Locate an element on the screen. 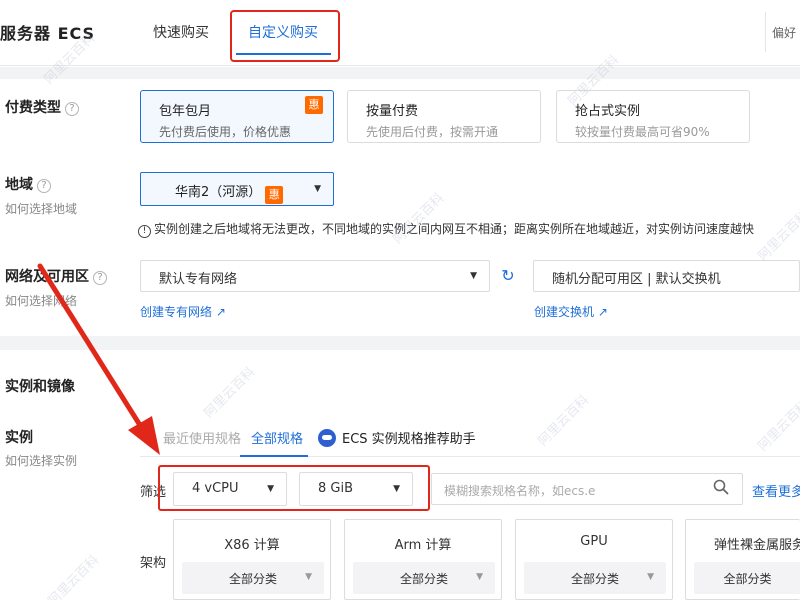  spec-search-input: 模糊搜索规格名称，如ecs.e is located at coordinates (587, 489).